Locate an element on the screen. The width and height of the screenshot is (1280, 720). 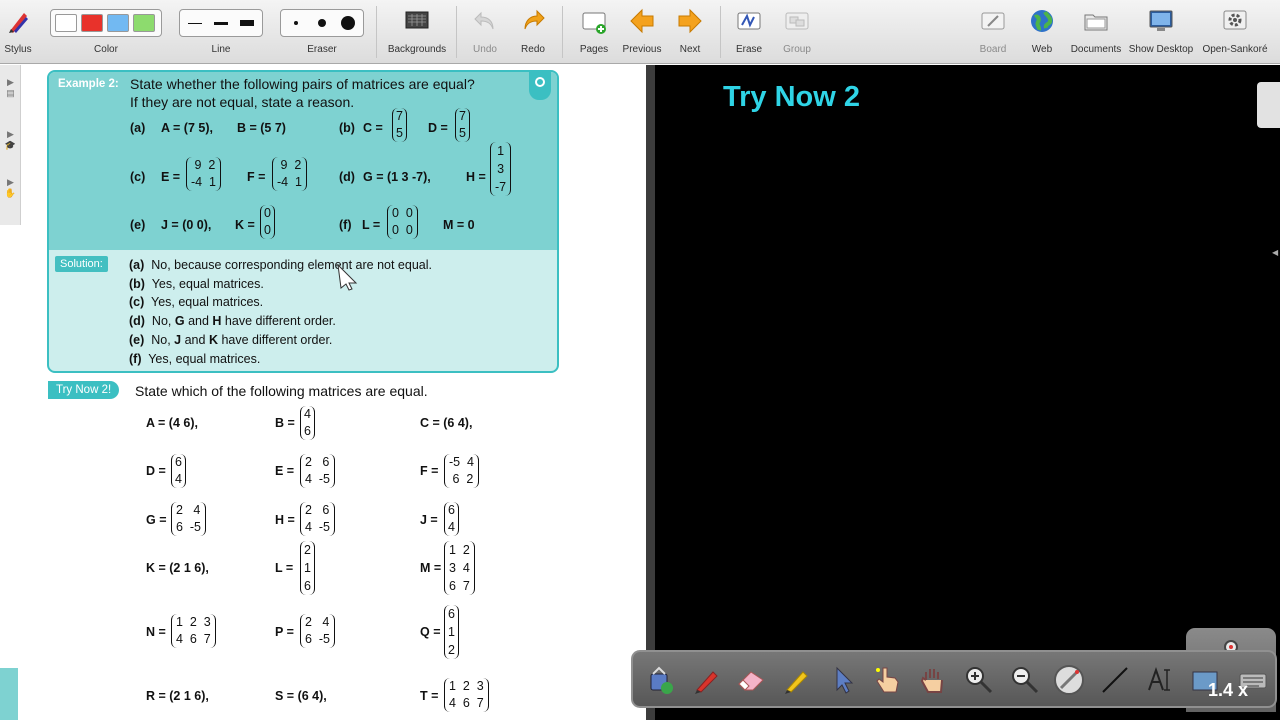
color-picker: Color is located at coordinates (106, 32).